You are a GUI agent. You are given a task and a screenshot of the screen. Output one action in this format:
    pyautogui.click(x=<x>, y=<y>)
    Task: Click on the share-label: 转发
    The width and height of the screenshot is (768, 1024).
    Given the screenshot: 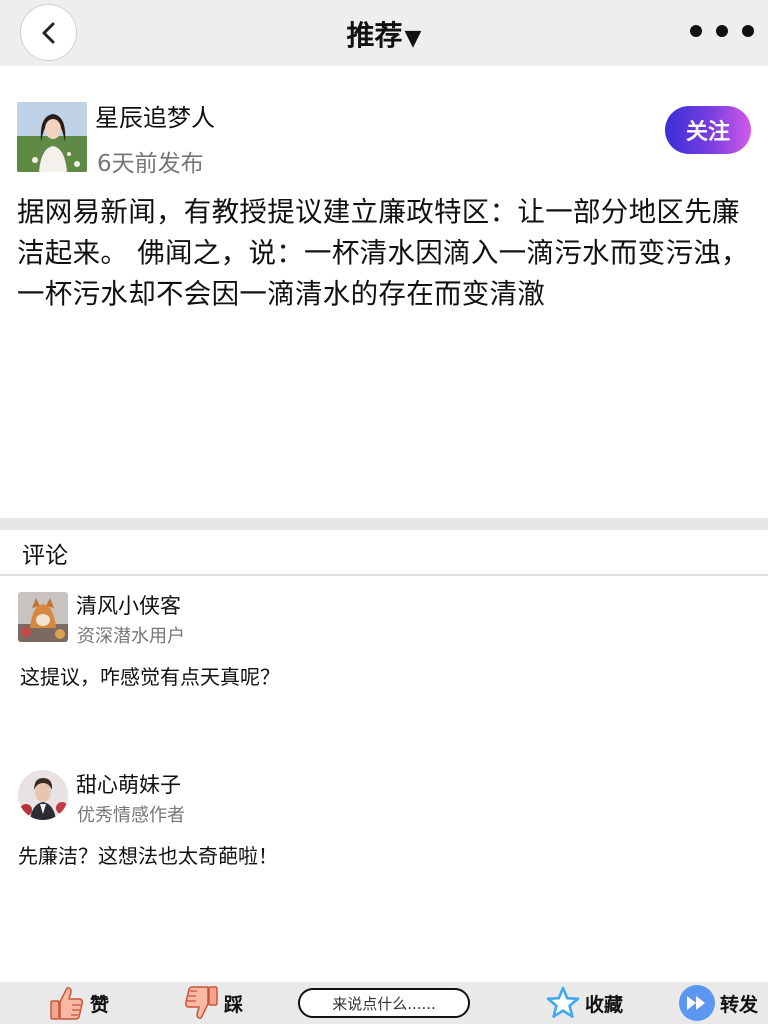 What is the action you would take?
    pyautogui.click(x=739, y=1004)
    